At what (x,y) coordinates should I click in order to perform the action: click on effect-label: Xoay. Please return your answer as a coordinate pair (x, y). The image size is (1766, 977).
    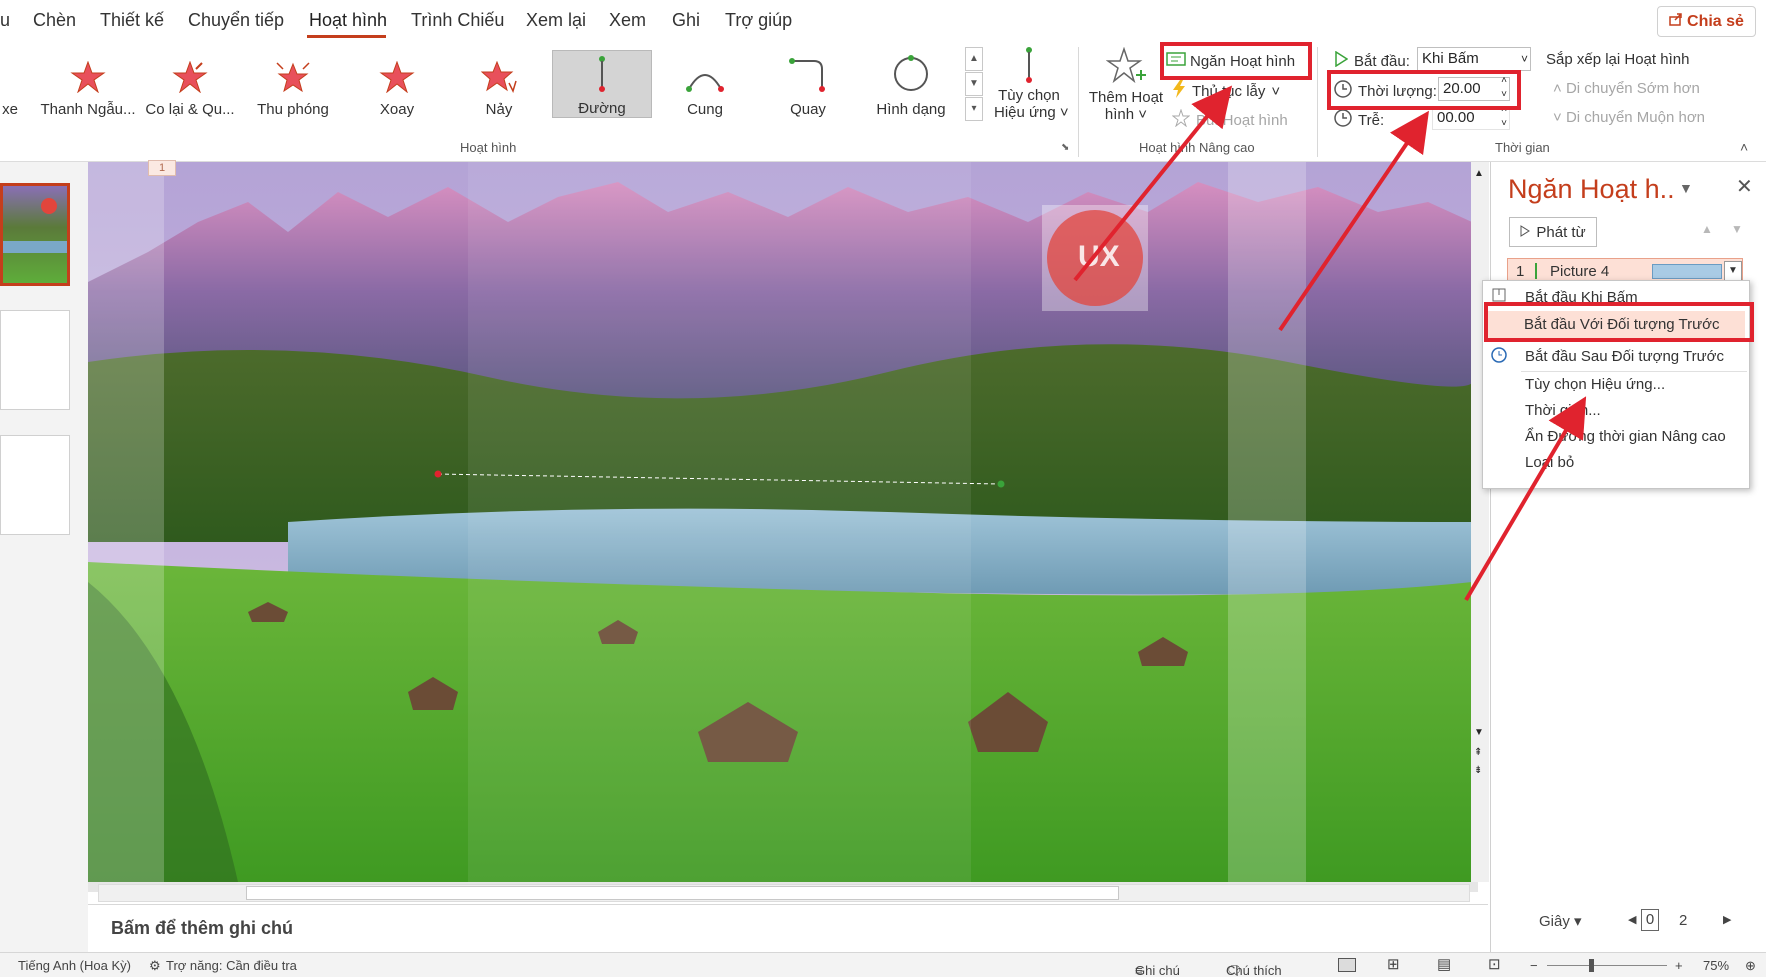
    Looking at the image, I should click on (397, 109).